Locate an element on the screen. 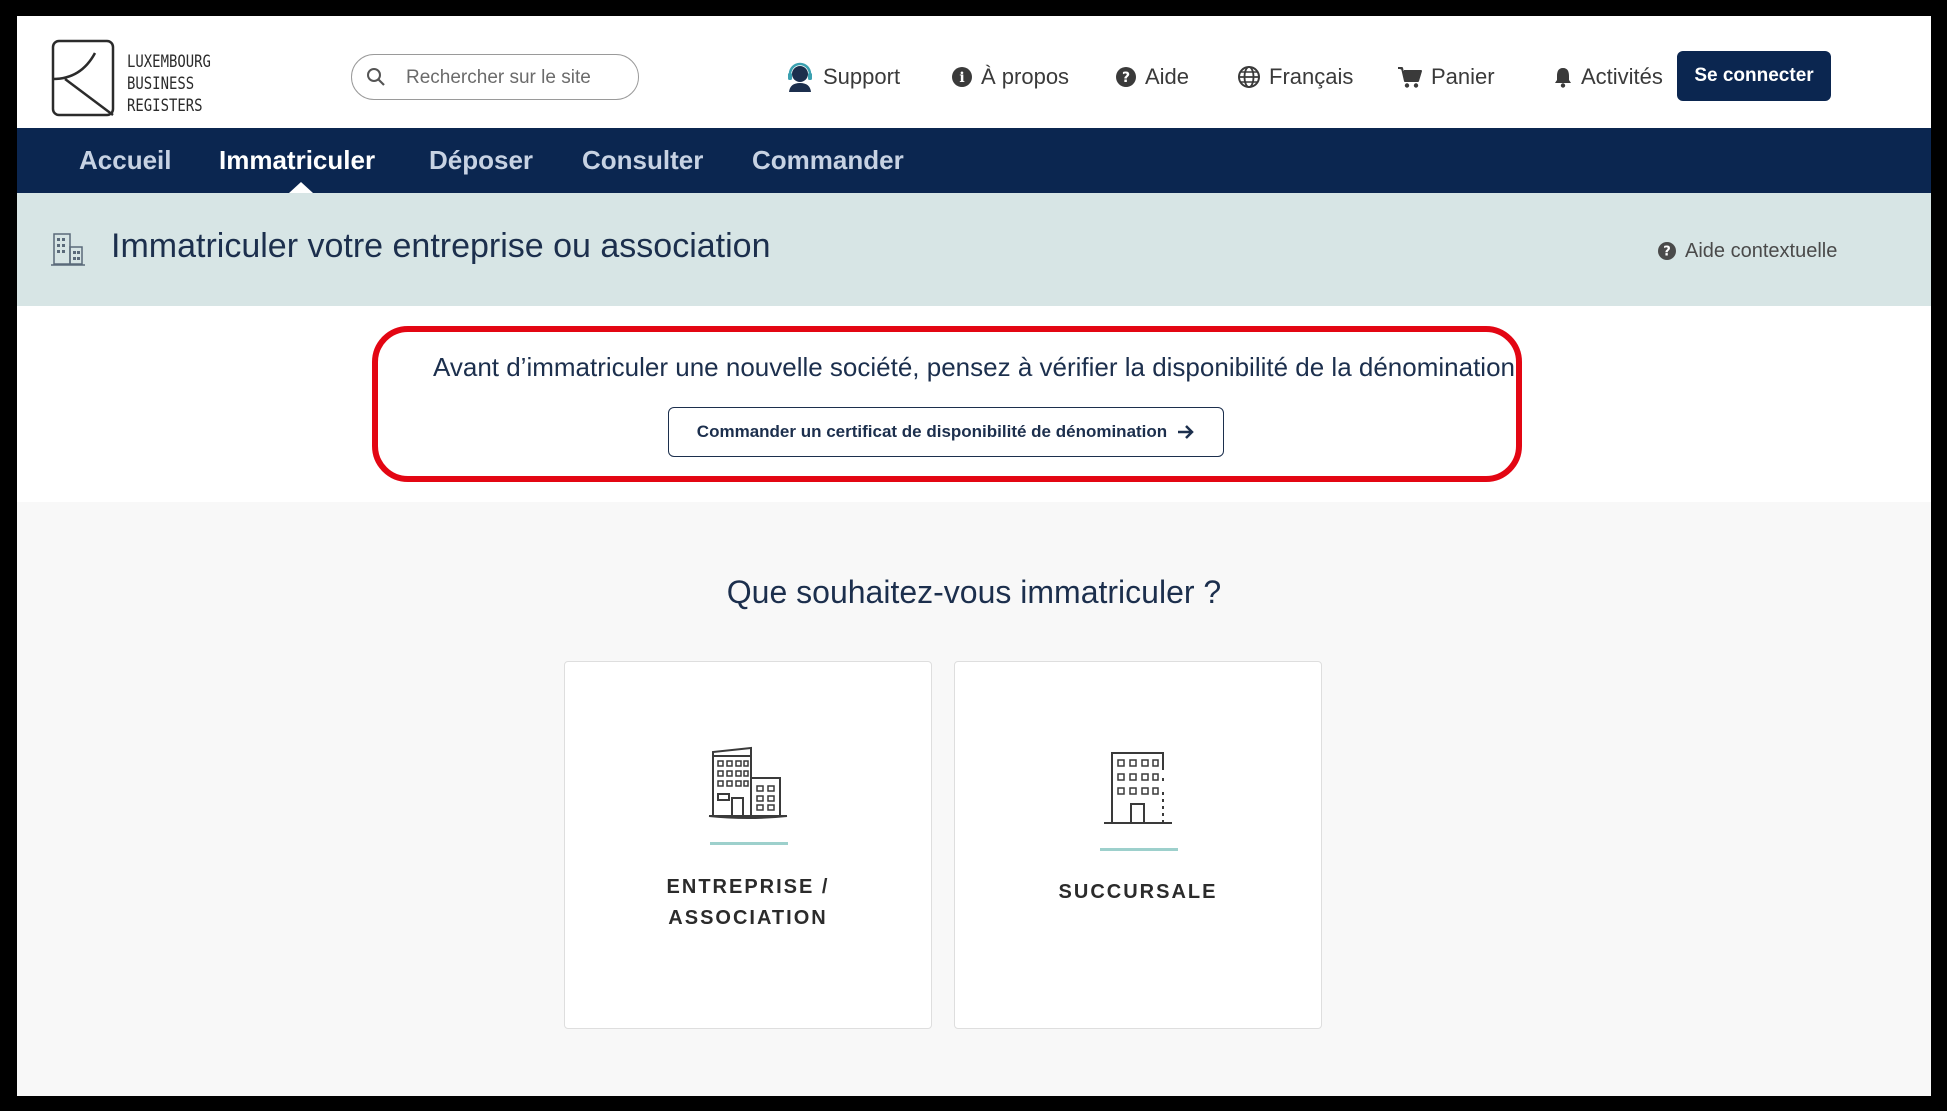 The height and width of the screenshot is (1111, 1947). nav-support: Support is located at coordinates (842, 77).